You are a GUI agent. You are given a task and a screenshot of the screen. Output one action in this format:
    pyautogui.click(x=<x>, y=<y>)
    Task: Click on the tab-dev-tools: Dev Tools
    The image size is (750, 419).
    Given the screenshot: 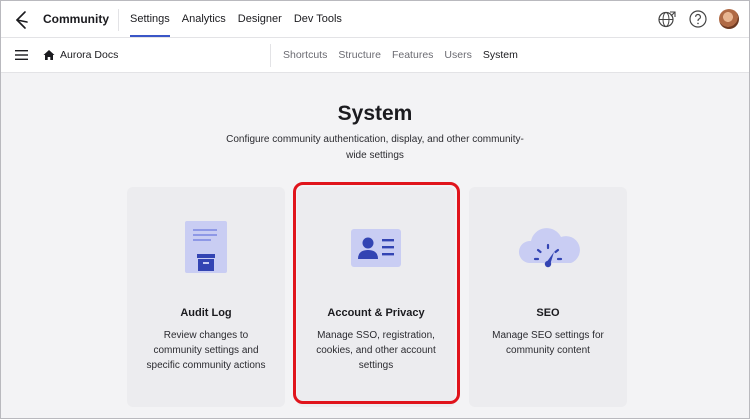 What is the action you would take?
    pyautogui.click(x=318, y=19)
    